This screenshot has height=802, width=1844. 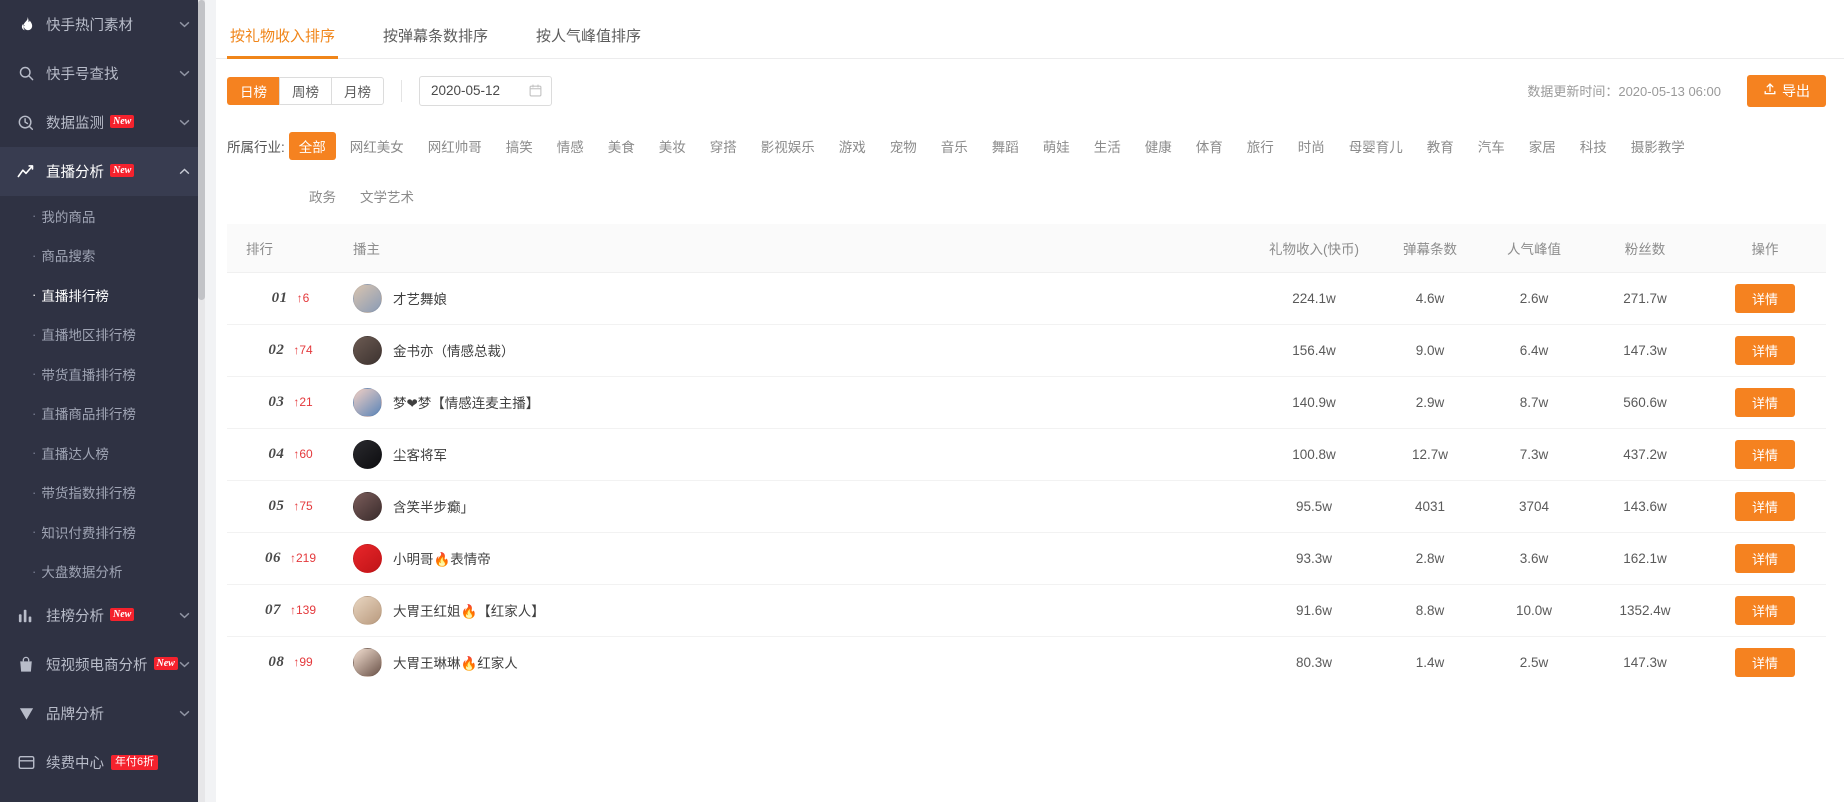 I want to click on sidebar-group-hot-material: 快手热门素材, so click(x=102, y=24).